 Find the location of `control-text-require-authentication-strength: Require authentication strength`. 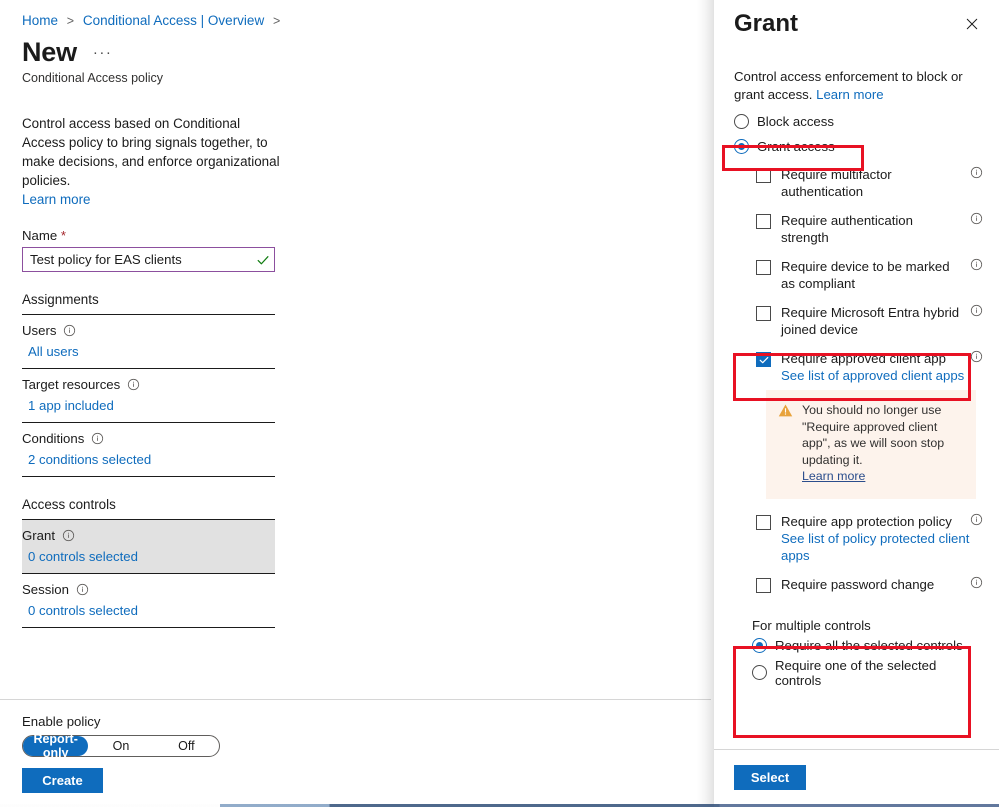

control-text-require-authentication-strength: Require authentication strength is located at coordinates (882, 229).